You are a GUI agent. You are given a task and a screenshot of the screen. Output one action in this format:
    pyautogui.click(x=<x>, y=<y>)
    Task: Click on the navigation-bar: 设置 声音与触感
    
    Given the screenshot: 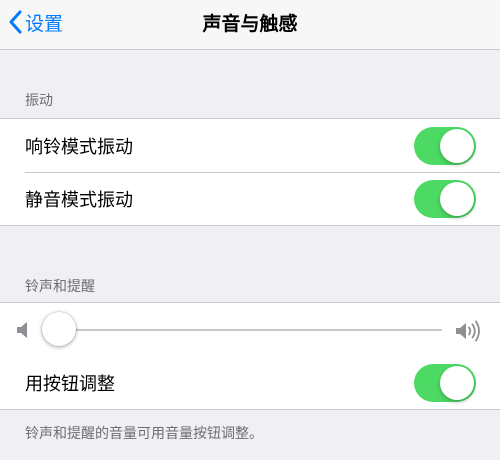 What is the action you would take?
    pyautogui.click(x=250, y=25)
    